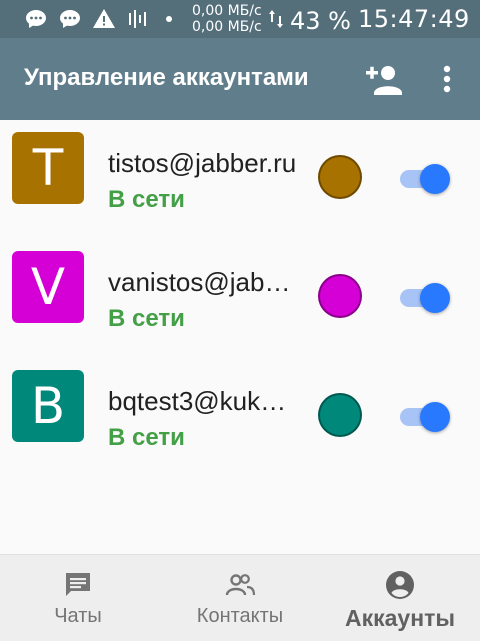  Describe the element at coordinates (104, 18) in the screenshot. I see `warning-icon` at that location.